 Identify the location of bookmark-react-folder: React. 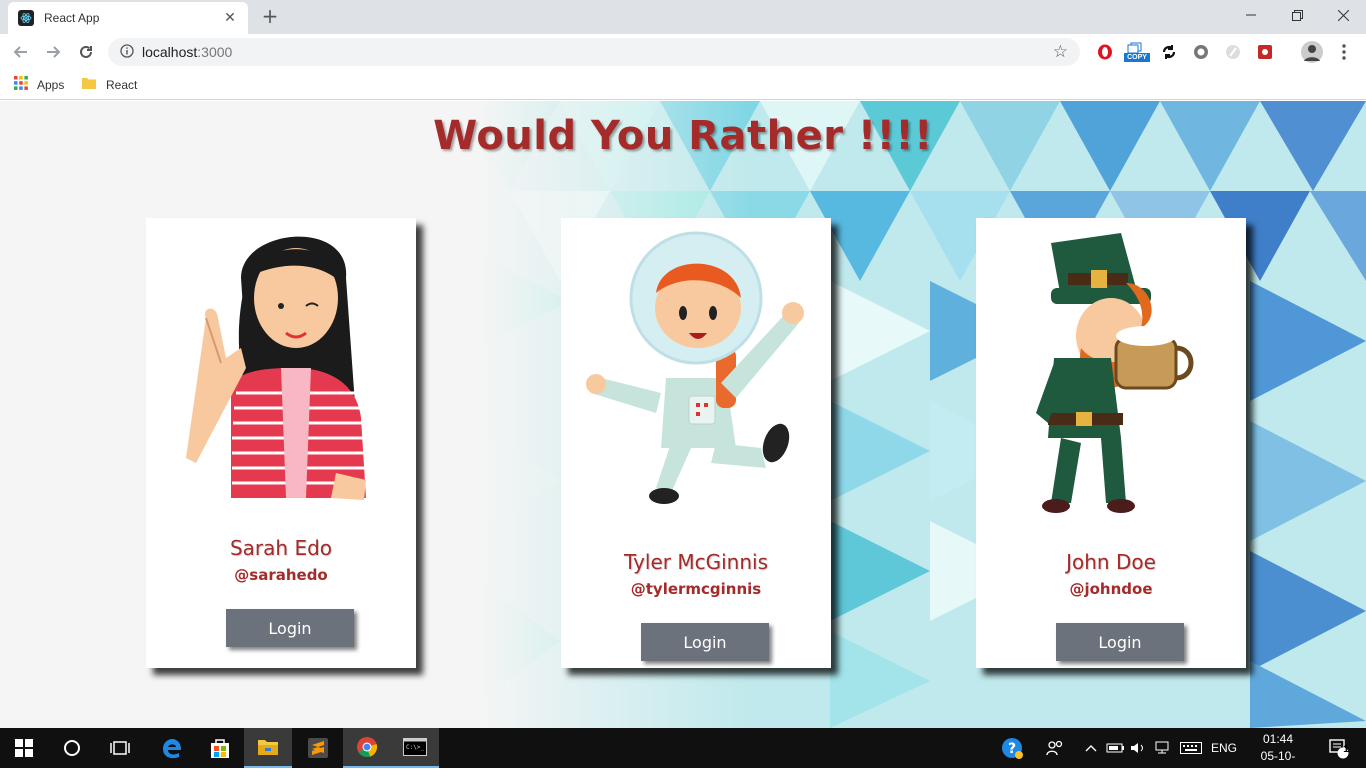
(109, 84).